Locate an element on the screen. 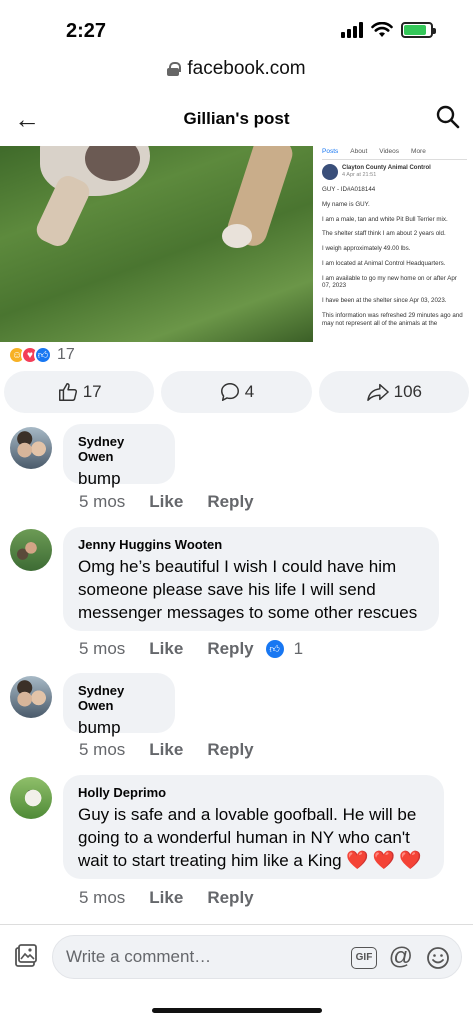 The image size is (473, 1025). post-action-bar: 17 4 106 is located at coordinates (236, 392).